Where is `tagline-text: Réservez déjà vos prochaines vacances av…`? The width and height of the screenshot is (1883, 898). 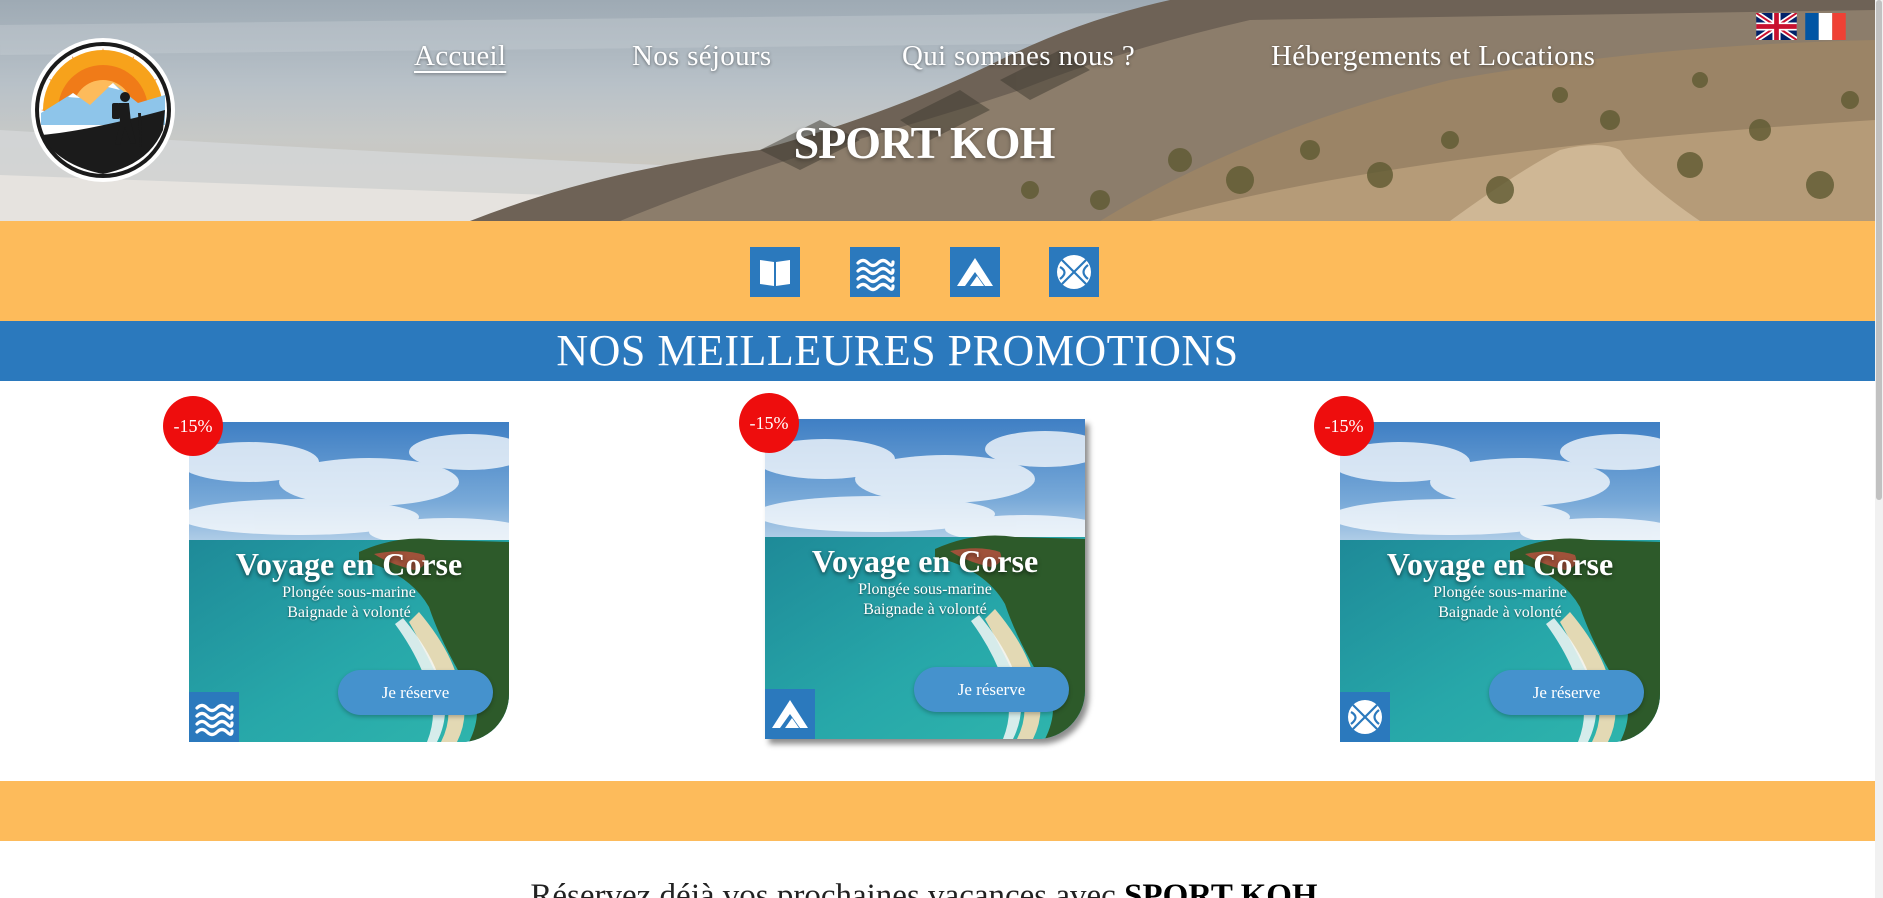 tagline-text: Réservez déjà vos prochaines vacances av… is located at coordinates (827, 888).